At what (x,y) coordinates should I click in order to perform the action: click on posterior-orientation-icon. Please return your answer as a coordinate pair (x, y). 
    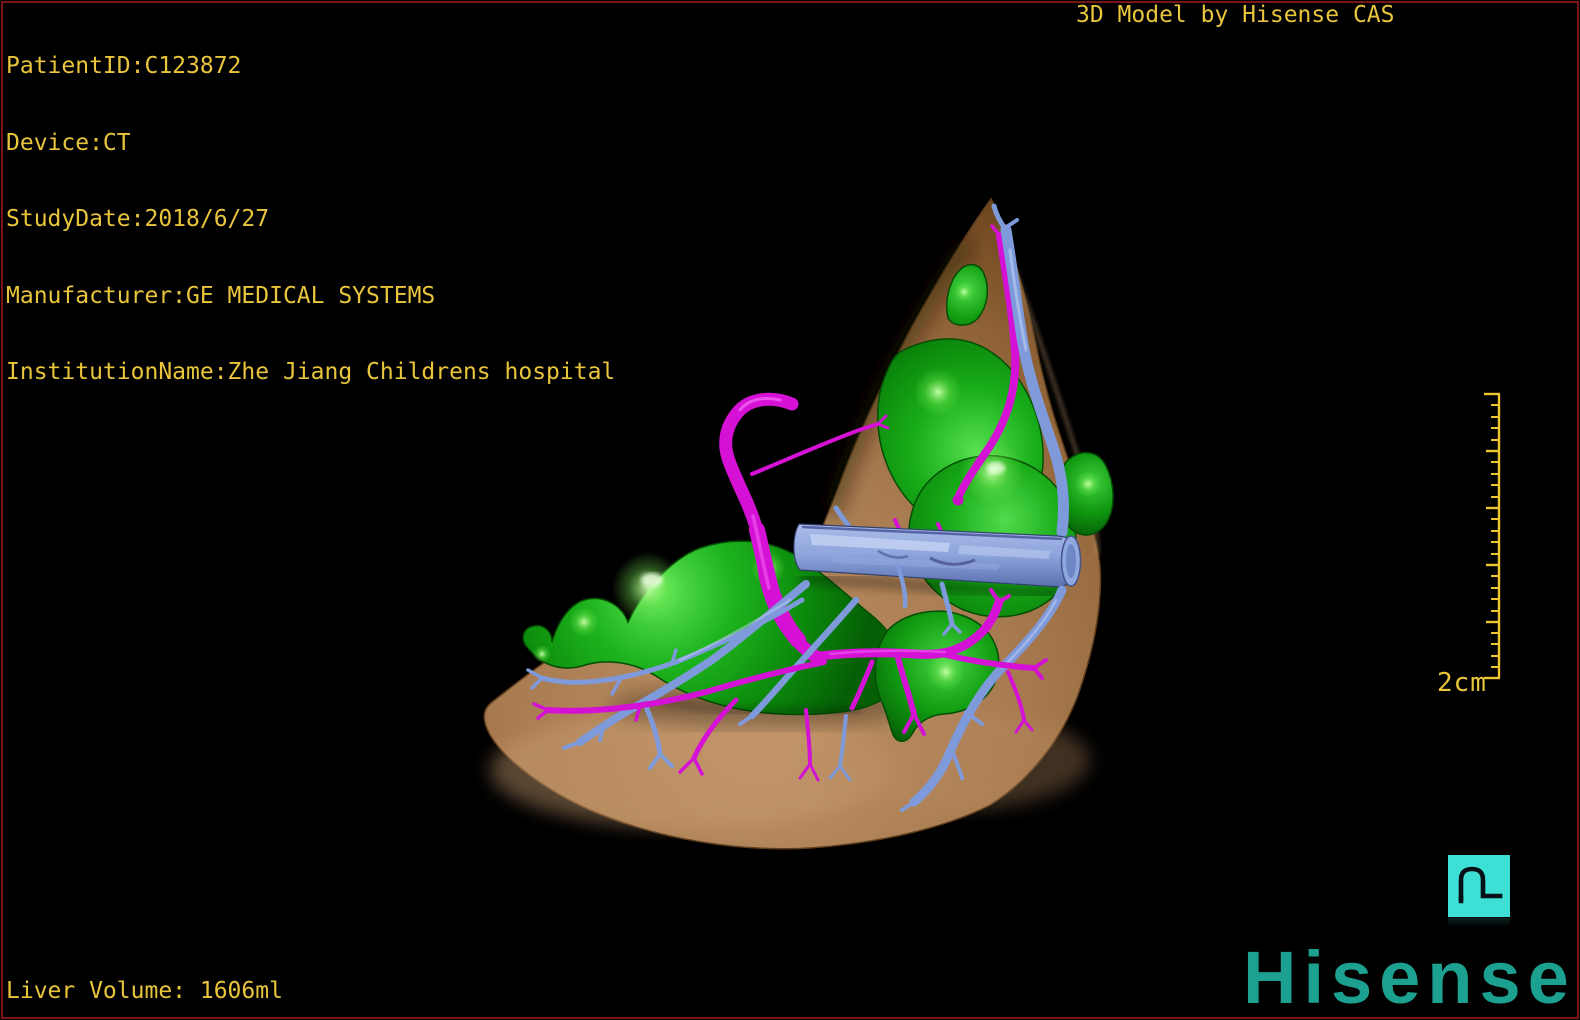
    Looking at the image, I should click on (1480, 885).